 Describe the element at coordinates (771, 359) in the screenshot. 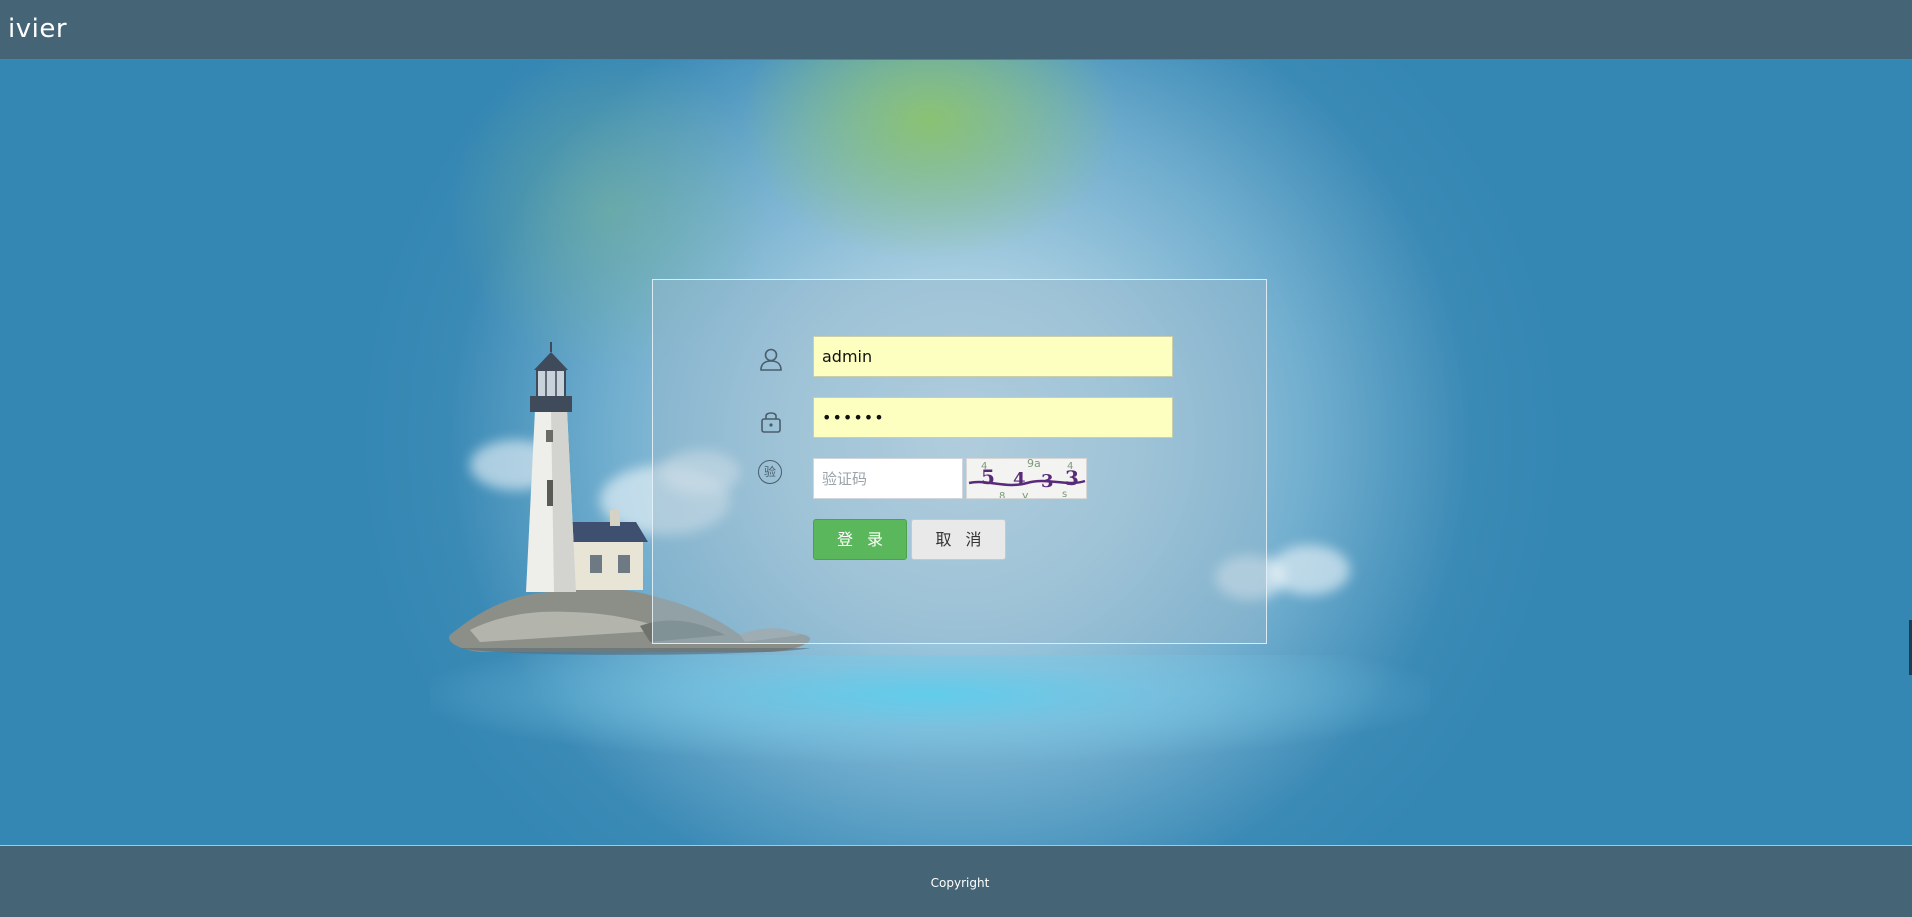

I see `user-icon` at that location.